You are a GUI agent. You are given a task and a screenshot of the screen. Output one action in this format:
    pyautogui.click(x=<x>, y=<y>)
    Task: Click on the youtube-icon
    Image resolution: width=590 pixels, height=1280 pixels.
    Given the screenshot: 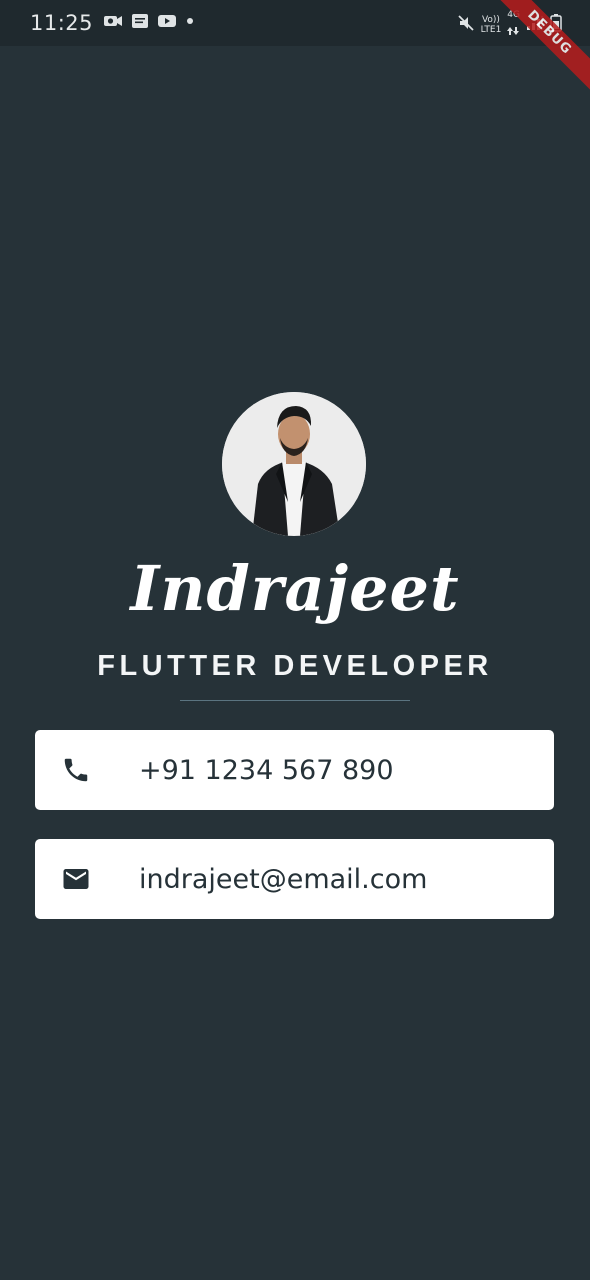 What is the action you would take?
    pyautogui.click(x=167, y=23)
    